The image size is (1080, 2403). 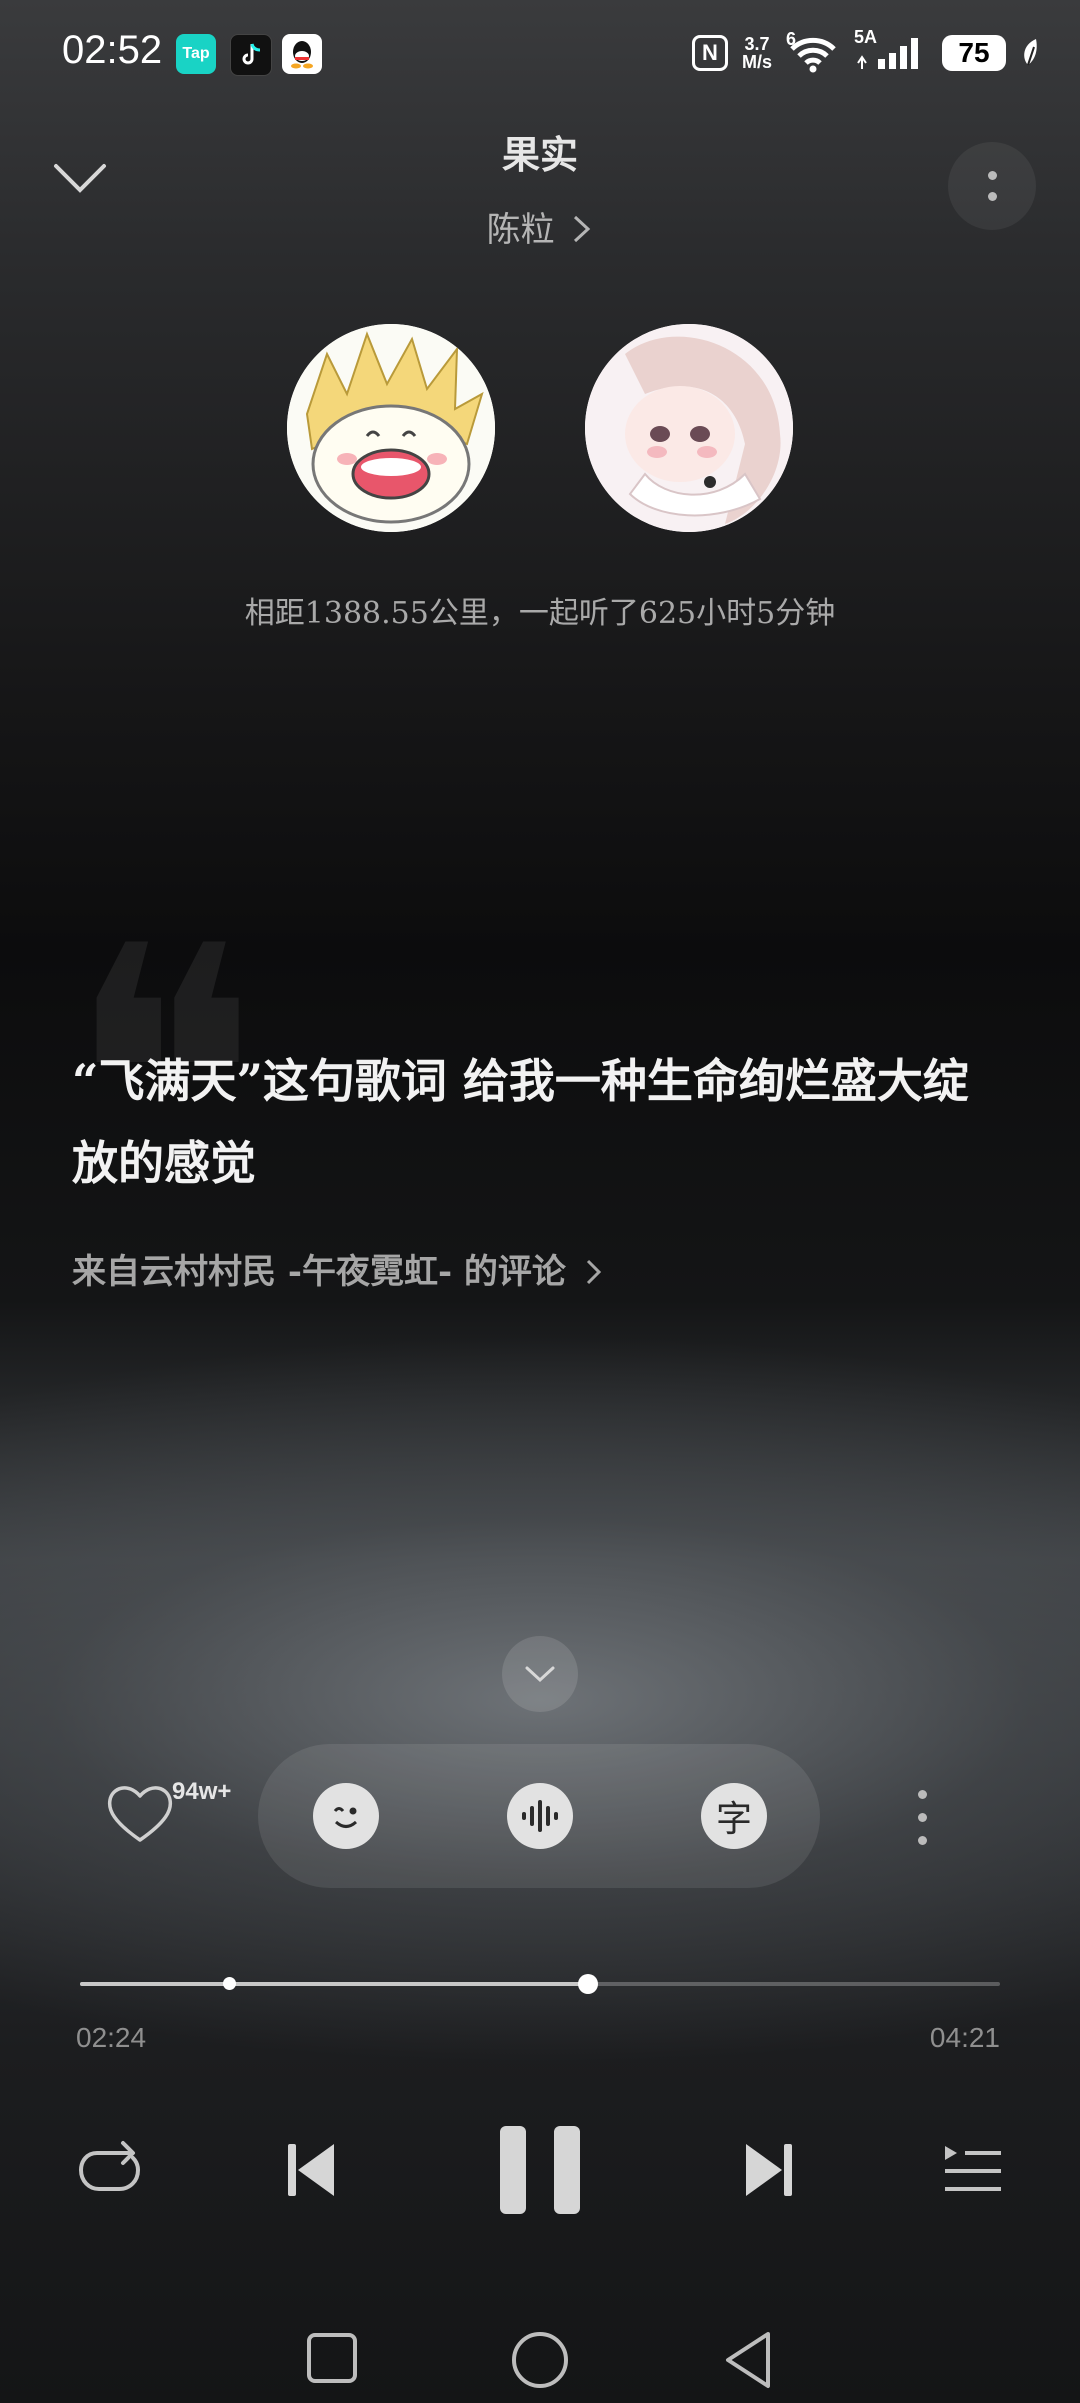 I want to click on previous-track-button, so click(x=310, y=2170).